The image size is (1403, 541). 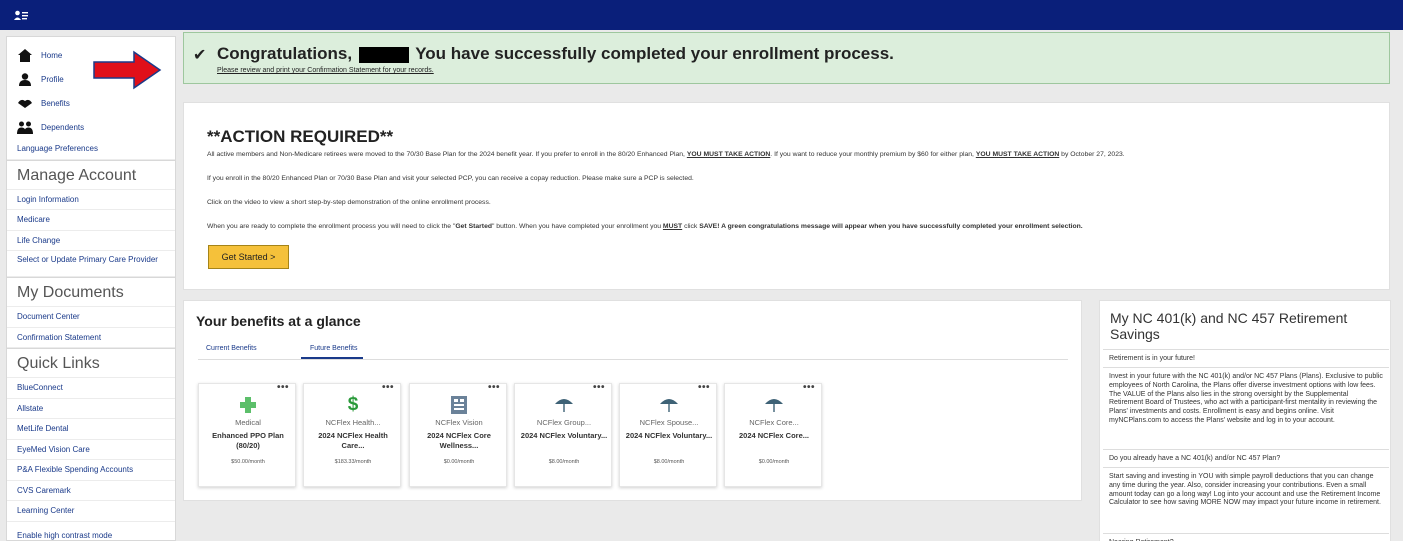 What do you see at coordinates (91, 533) in the screenshot?
I see `high-contrast-toggle: Enable high contrast mode` at bounding box center [91, 533].